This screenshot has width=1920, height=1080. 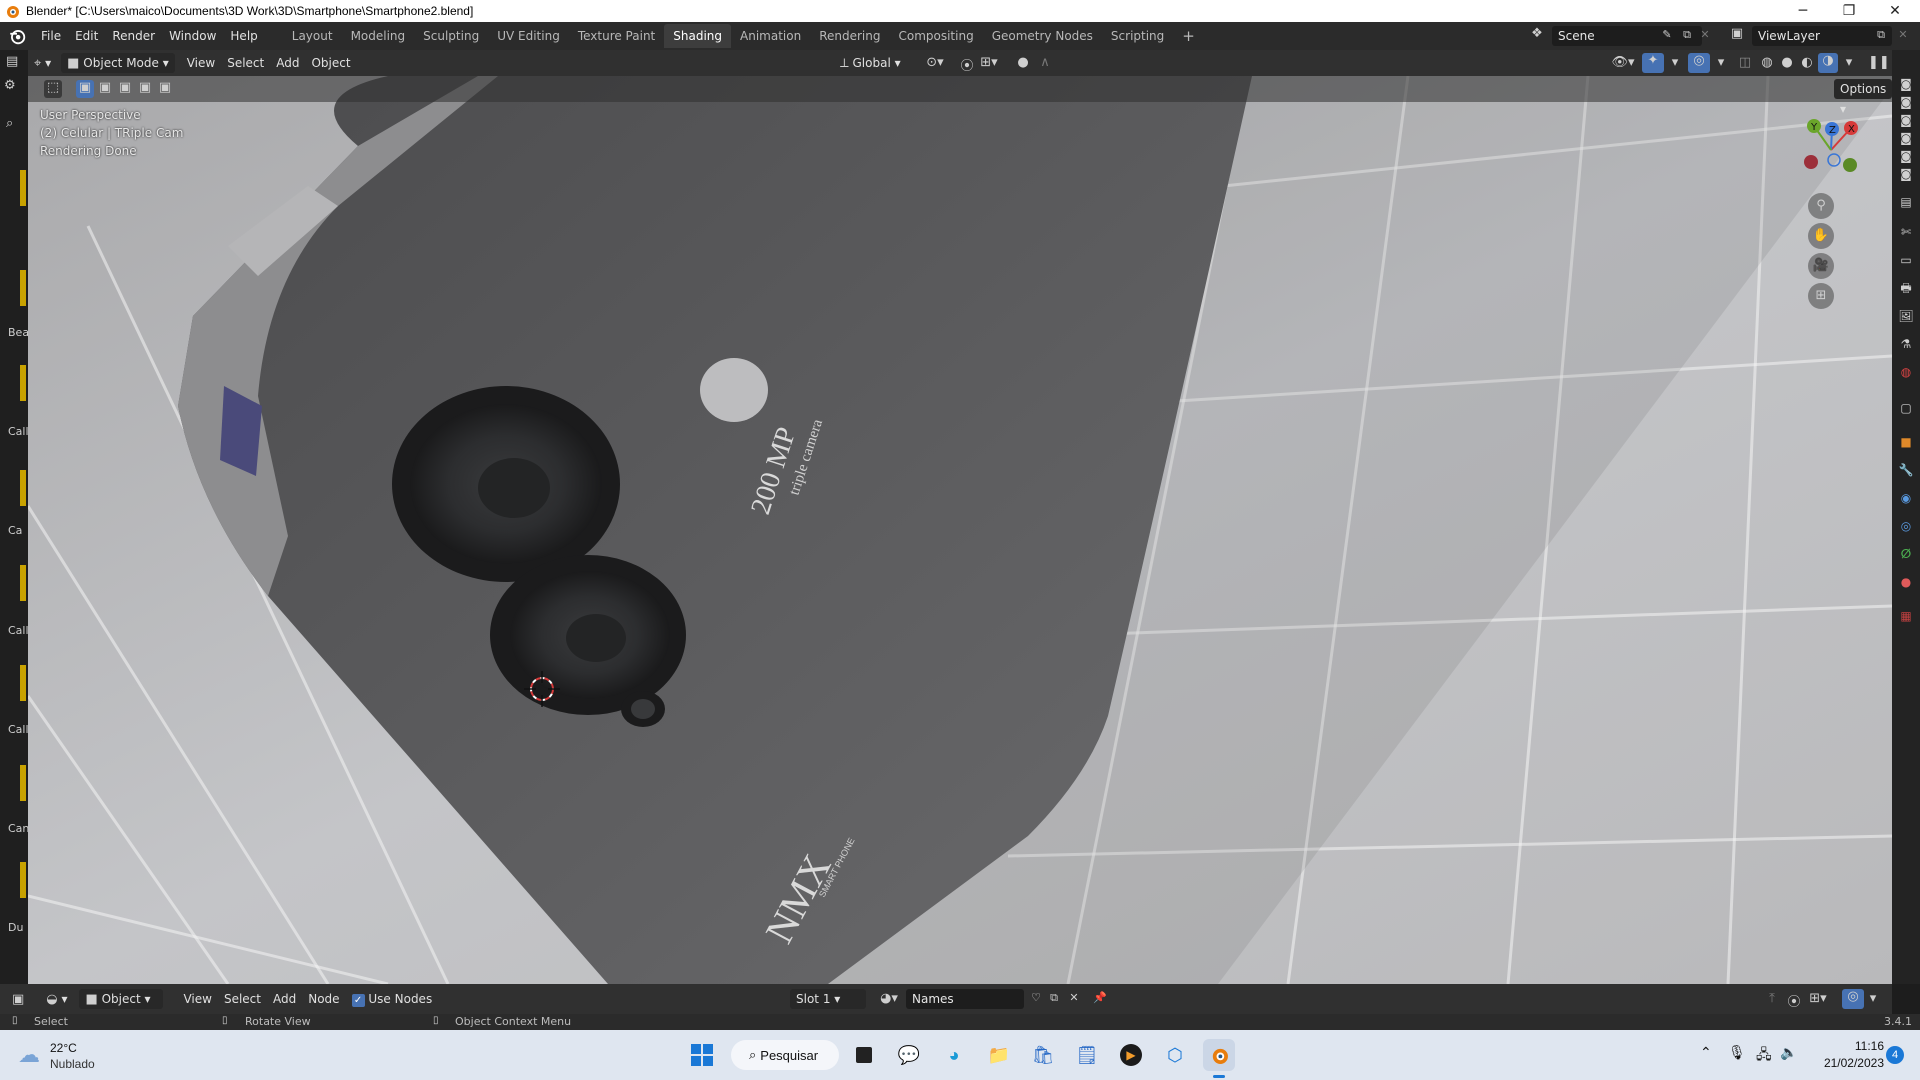 I want to click on new-material-icon: ⧉, so click(x=1054, y=998).